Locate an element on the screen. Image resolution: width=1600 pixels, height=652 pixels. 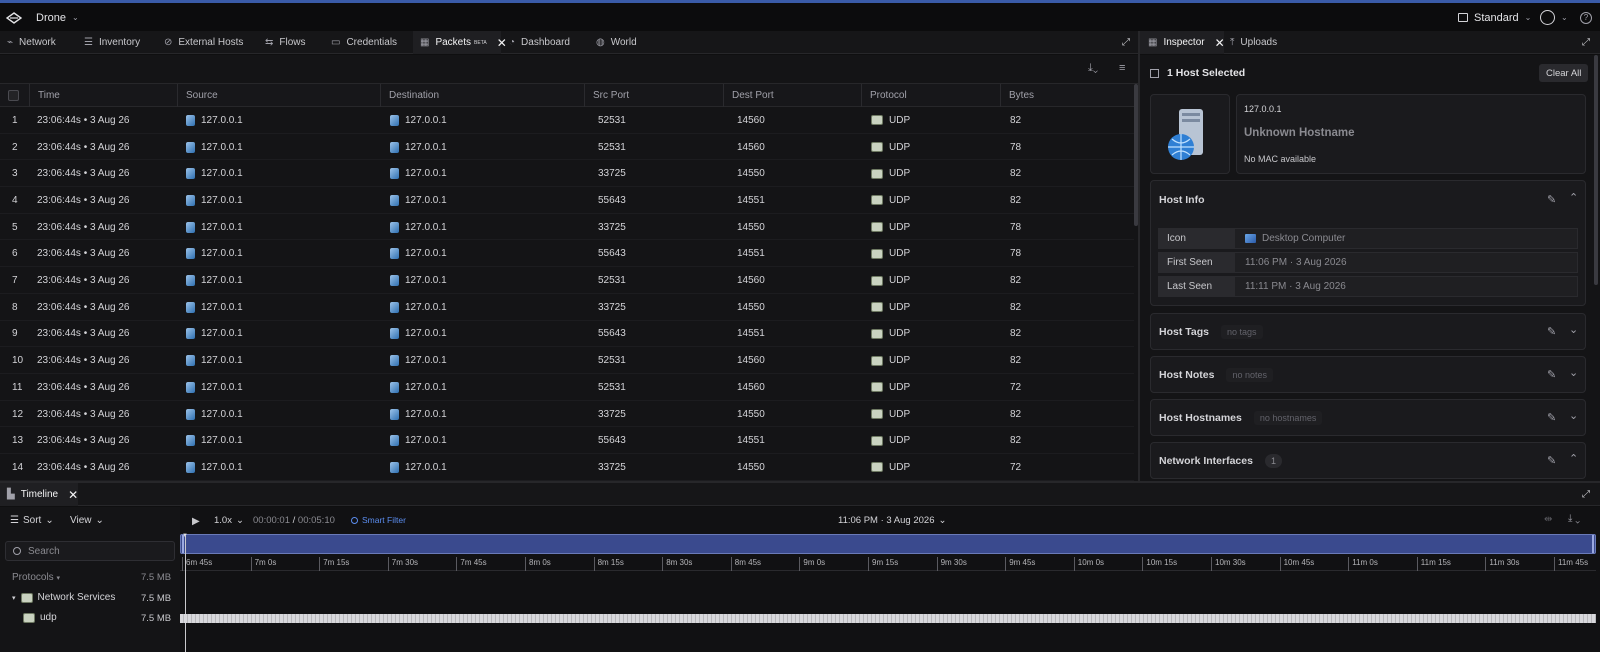
tab-inventory: ☰ Inventory is located at coordinates (112, 42).